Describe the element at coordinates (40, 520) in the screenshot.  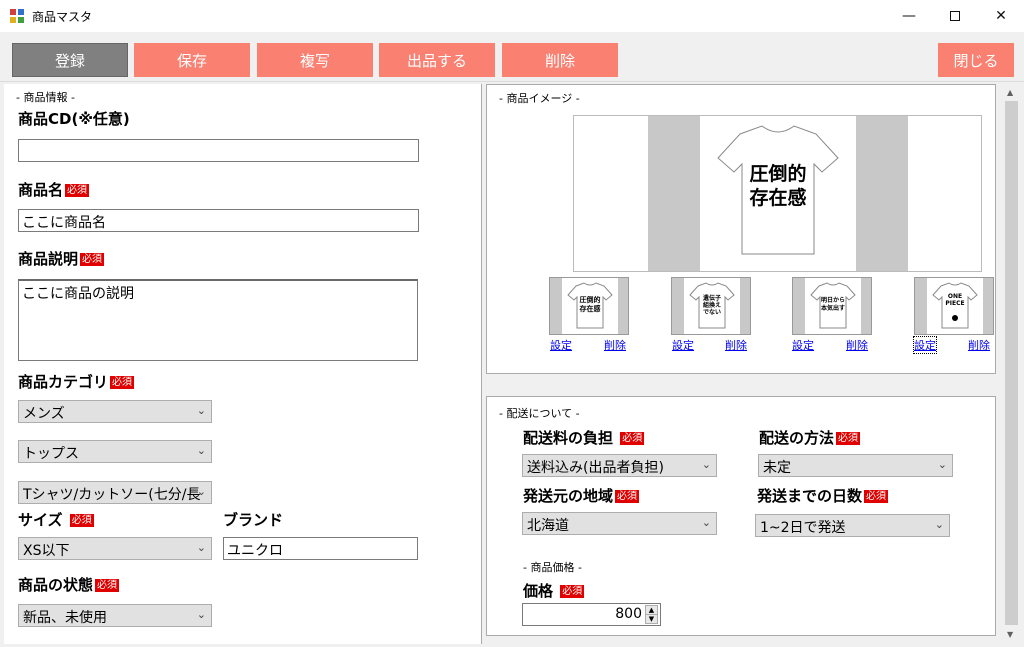
I see `size-label-text: サイズ` at that location.